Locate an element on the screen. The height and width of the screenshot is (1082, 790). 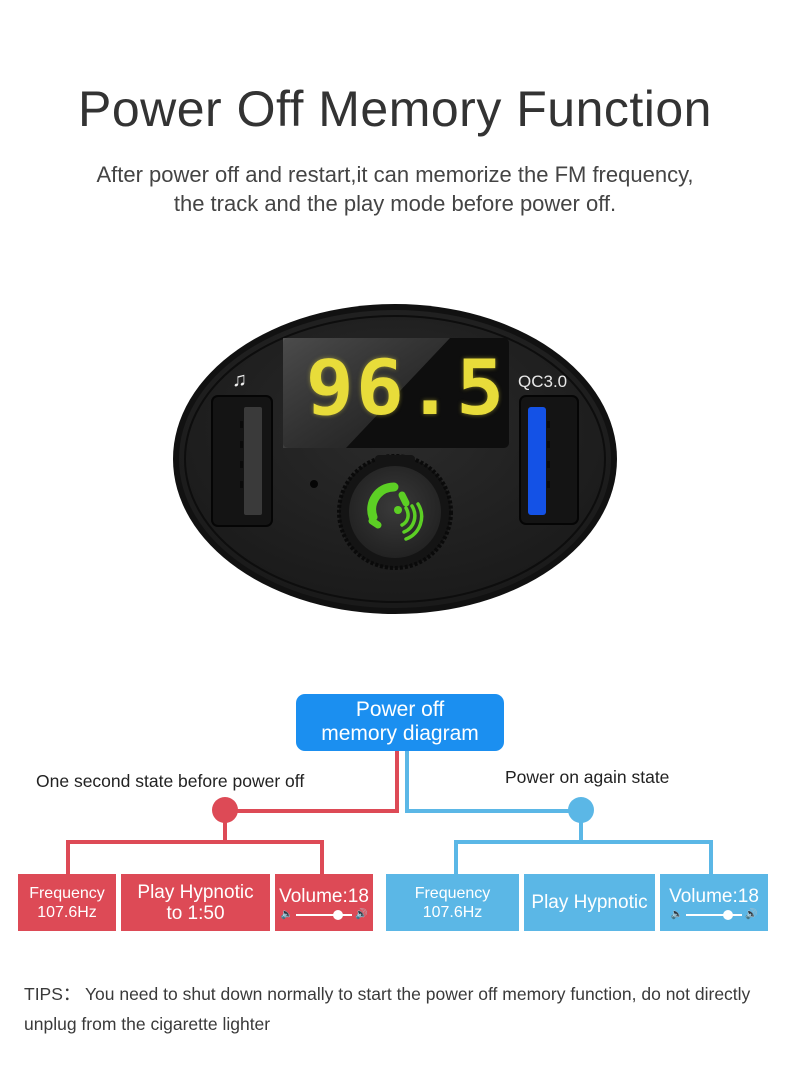
before-state-node is located at coordinates (225, 810).